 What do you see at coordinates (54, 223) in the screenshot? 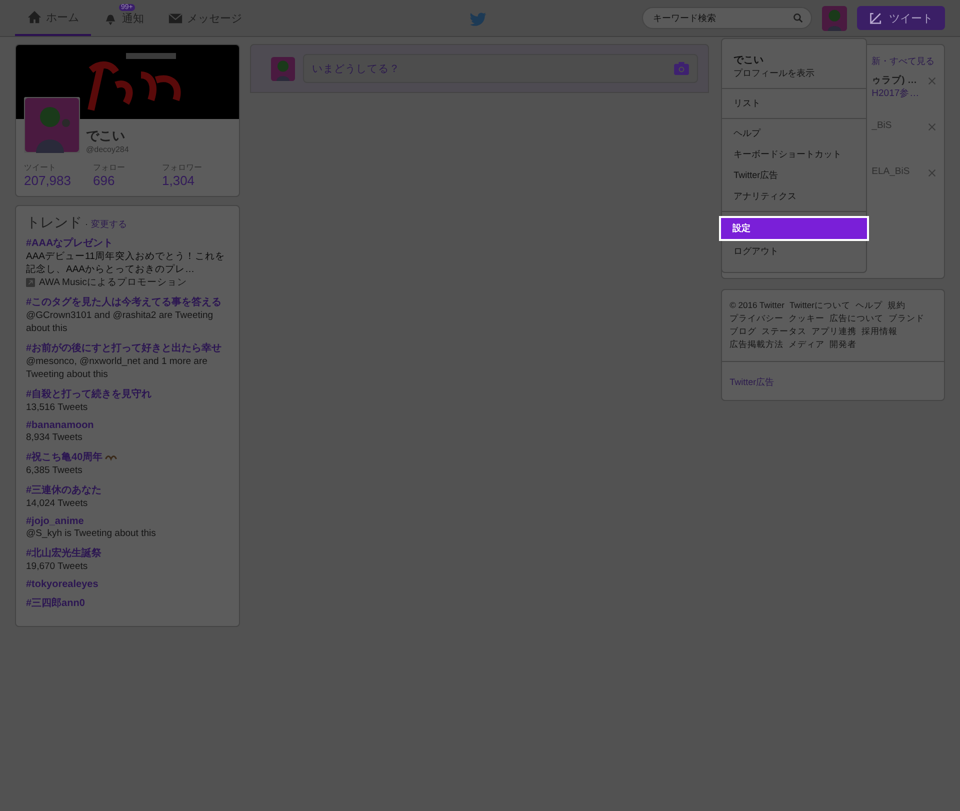
I see `trends-title: トレンド` at bounding box center [54, 223].